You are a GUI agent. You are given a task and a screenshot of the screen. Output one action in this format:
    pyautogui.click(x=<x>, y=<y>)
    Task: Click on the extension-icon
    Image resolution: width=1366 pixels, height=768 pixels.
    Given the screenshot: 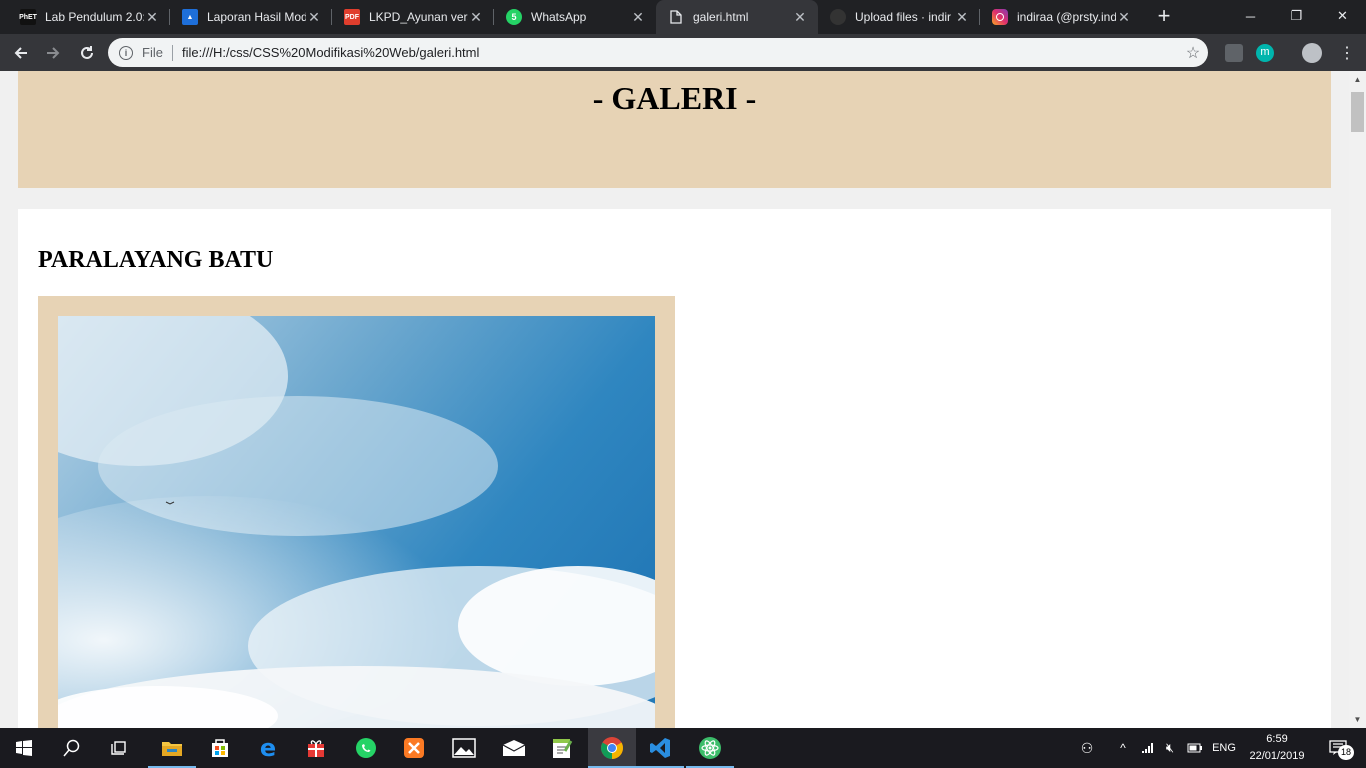 What is the action you would take?
    pyautogui.click(x=1234, y=53)
    